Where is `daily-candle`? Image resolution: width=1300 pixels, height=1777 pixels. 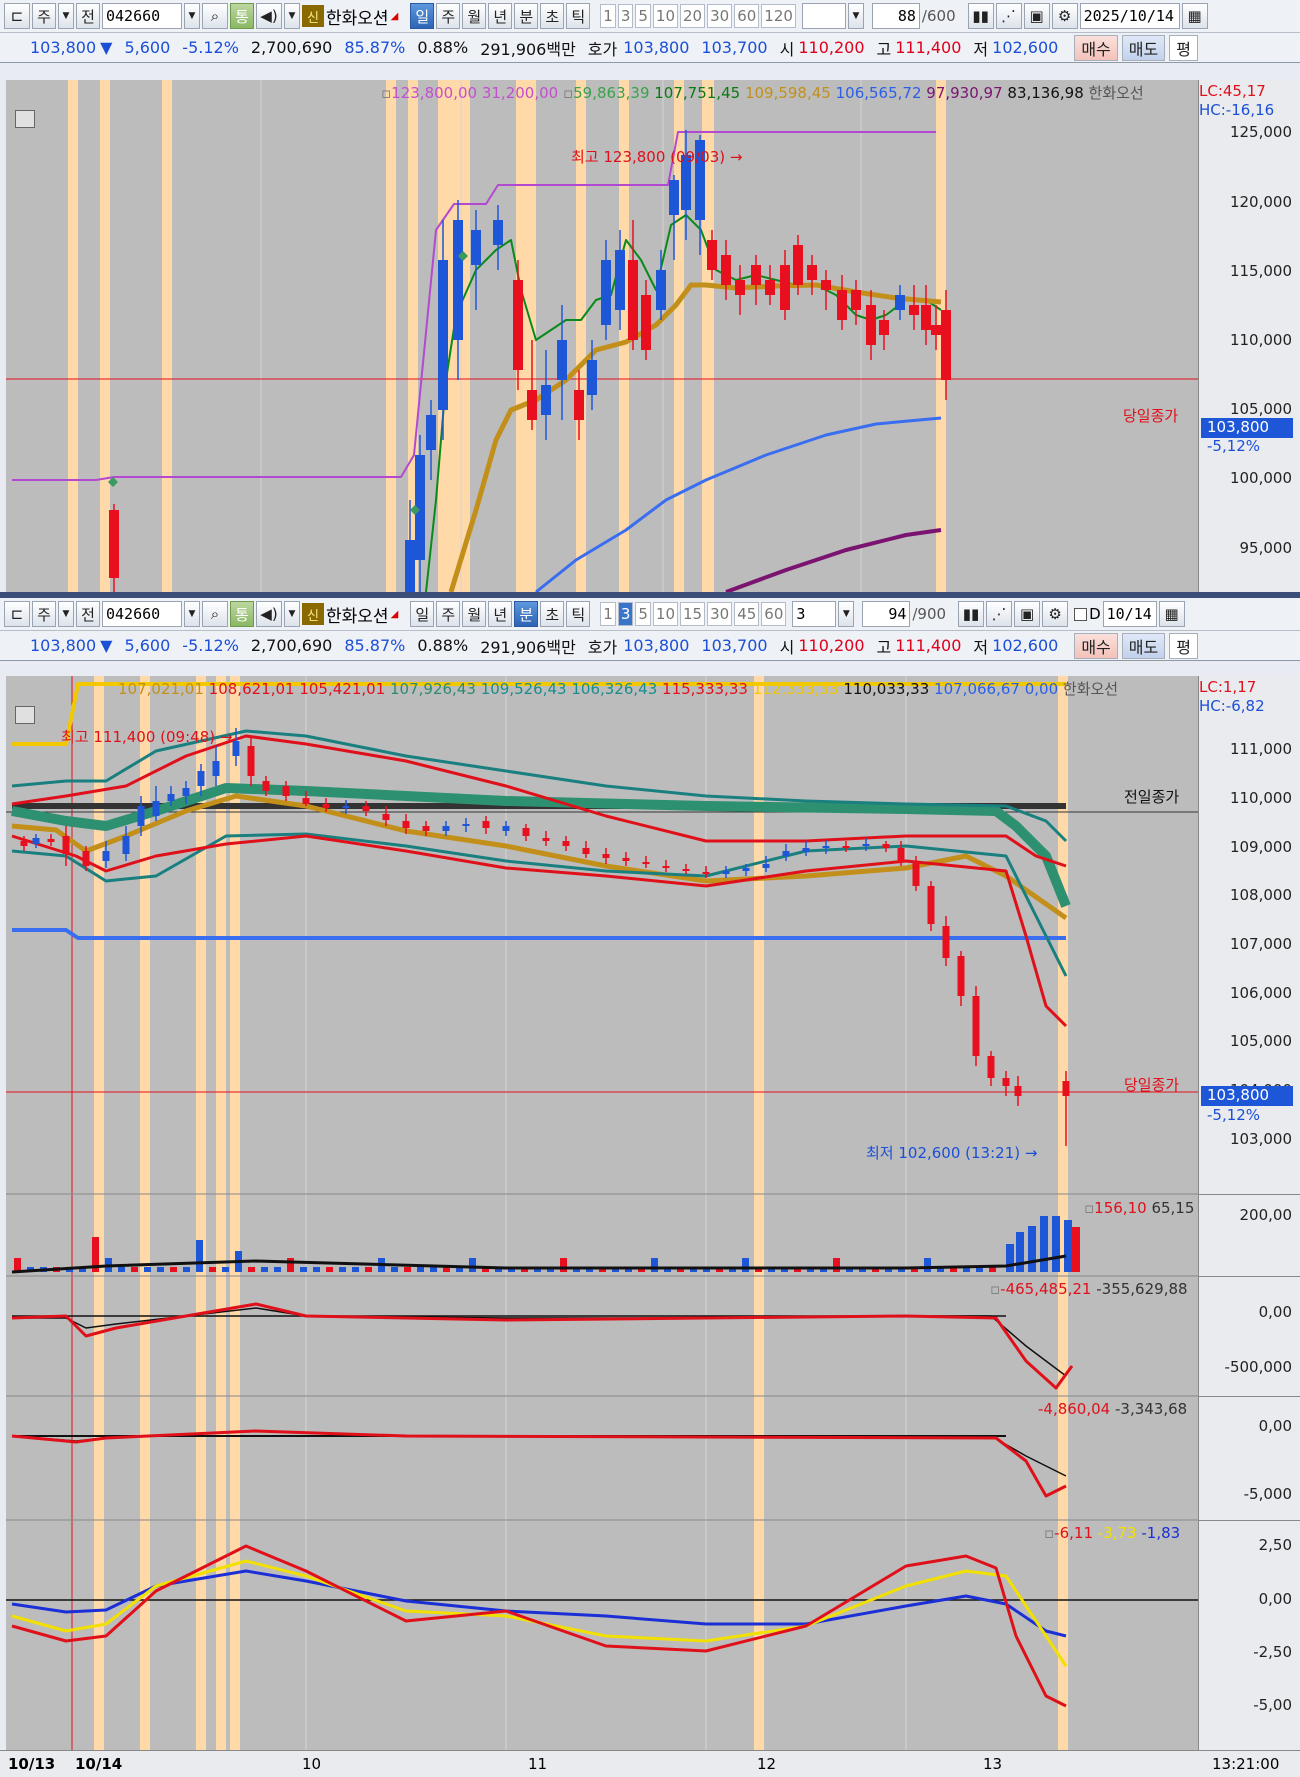
daily-candle is located at coordinates (674, 197).